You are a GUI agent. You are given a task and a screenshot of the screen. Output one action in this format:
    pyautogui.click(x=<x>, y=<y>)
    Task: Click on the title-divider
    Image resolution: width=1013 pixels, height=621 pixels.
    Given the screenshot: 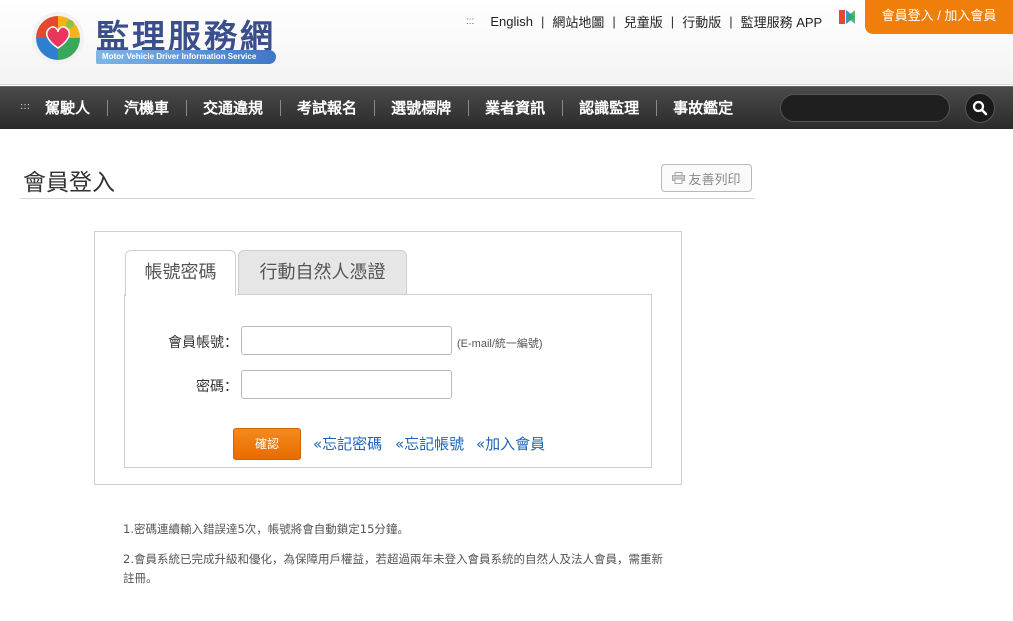 What is the action you would take?
    pyautogui.click(x=387, y=198)
    